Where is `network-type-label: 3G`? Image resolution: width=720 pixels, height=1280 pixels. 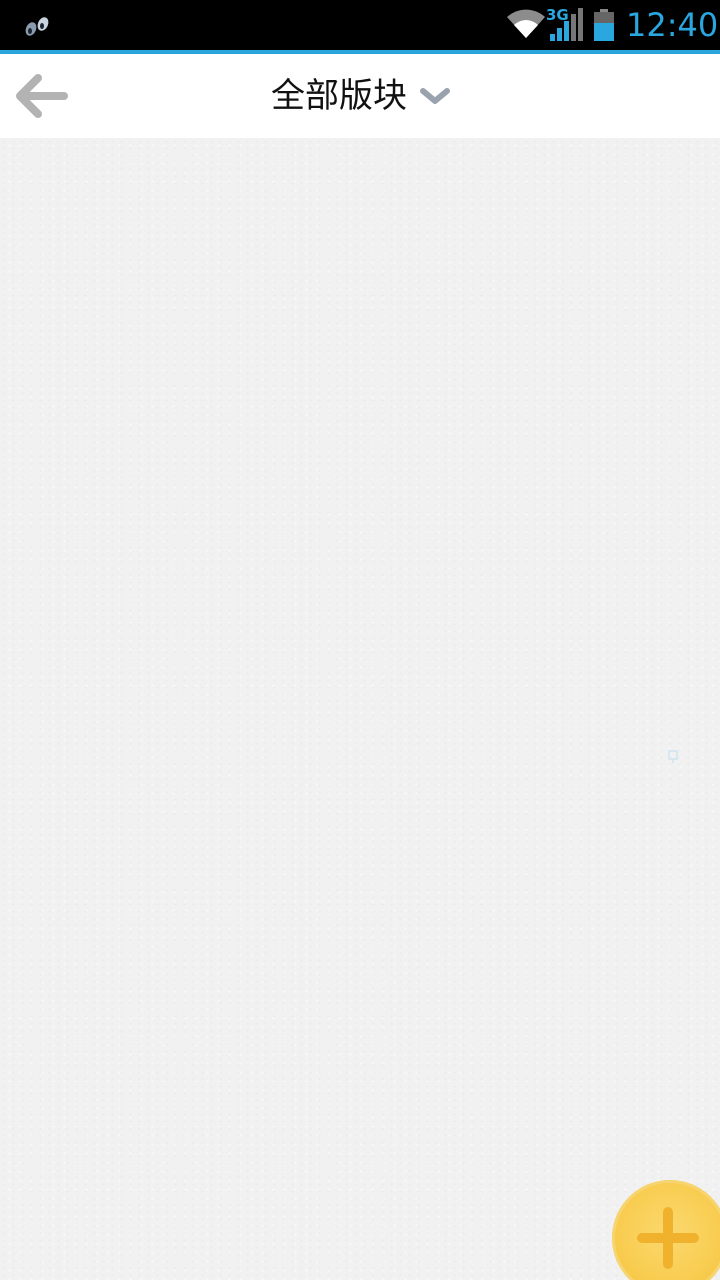 network-type-label: 3G is located at coordinates (557, 15).